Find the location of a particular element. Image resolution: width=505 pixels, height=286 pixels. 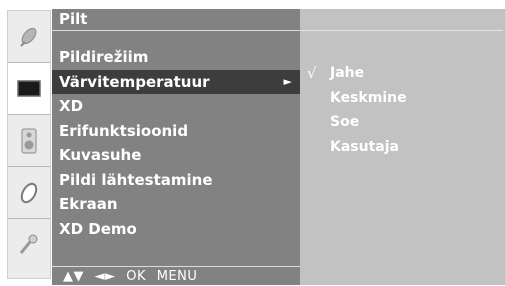

satellite-dish-icon is located at coordinates (28, 37).